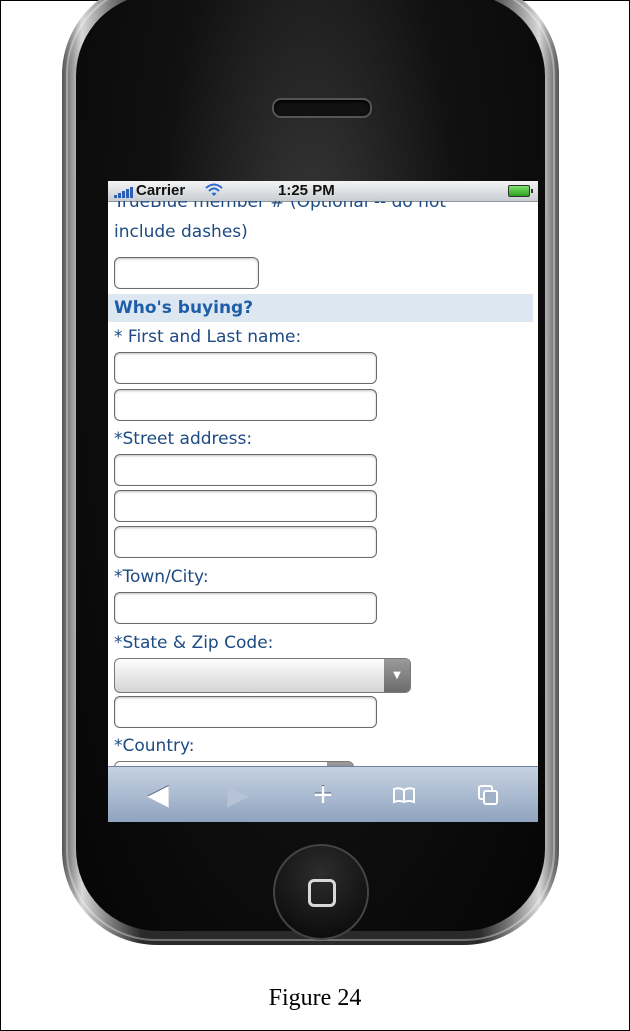 The width and height of the screenshot is (630, 1031). Describe the element at coordinates (194, 643) in the screenshot. I see `state-zip-label: *State & Zip Code:` at that location.